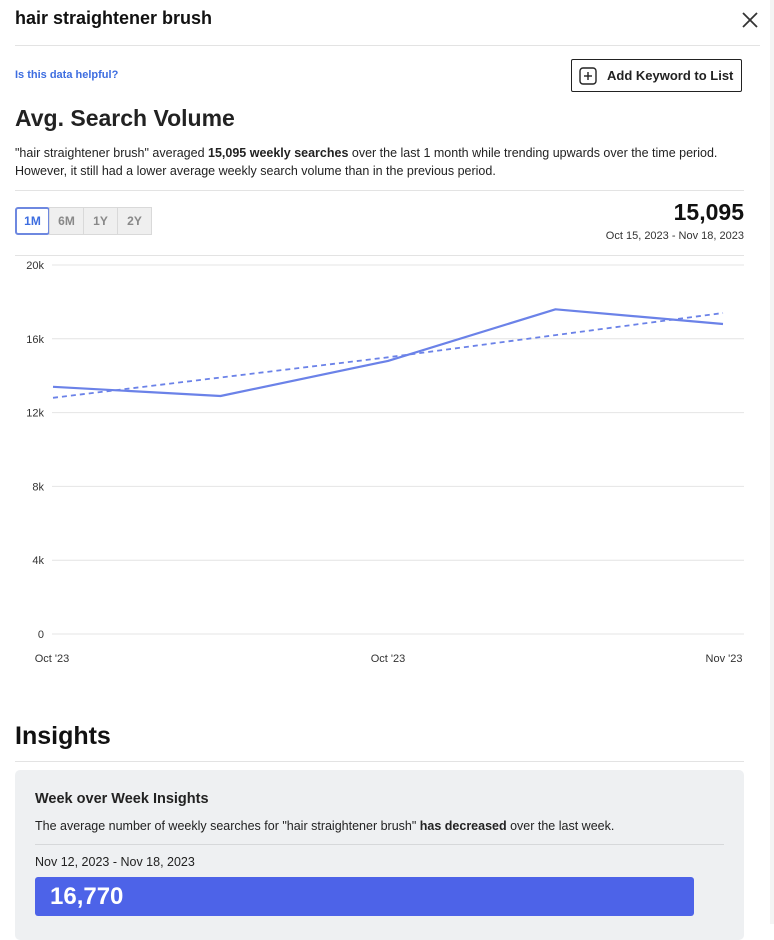  I want to click on week-insights-title: Week over Week Insights, so click(122, 799).